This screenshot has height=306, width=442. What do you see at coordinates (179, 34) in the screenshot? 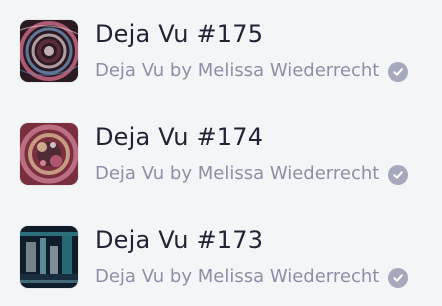
I see `nft-title: Deja Vu #175` at bounding box center [179, 34].